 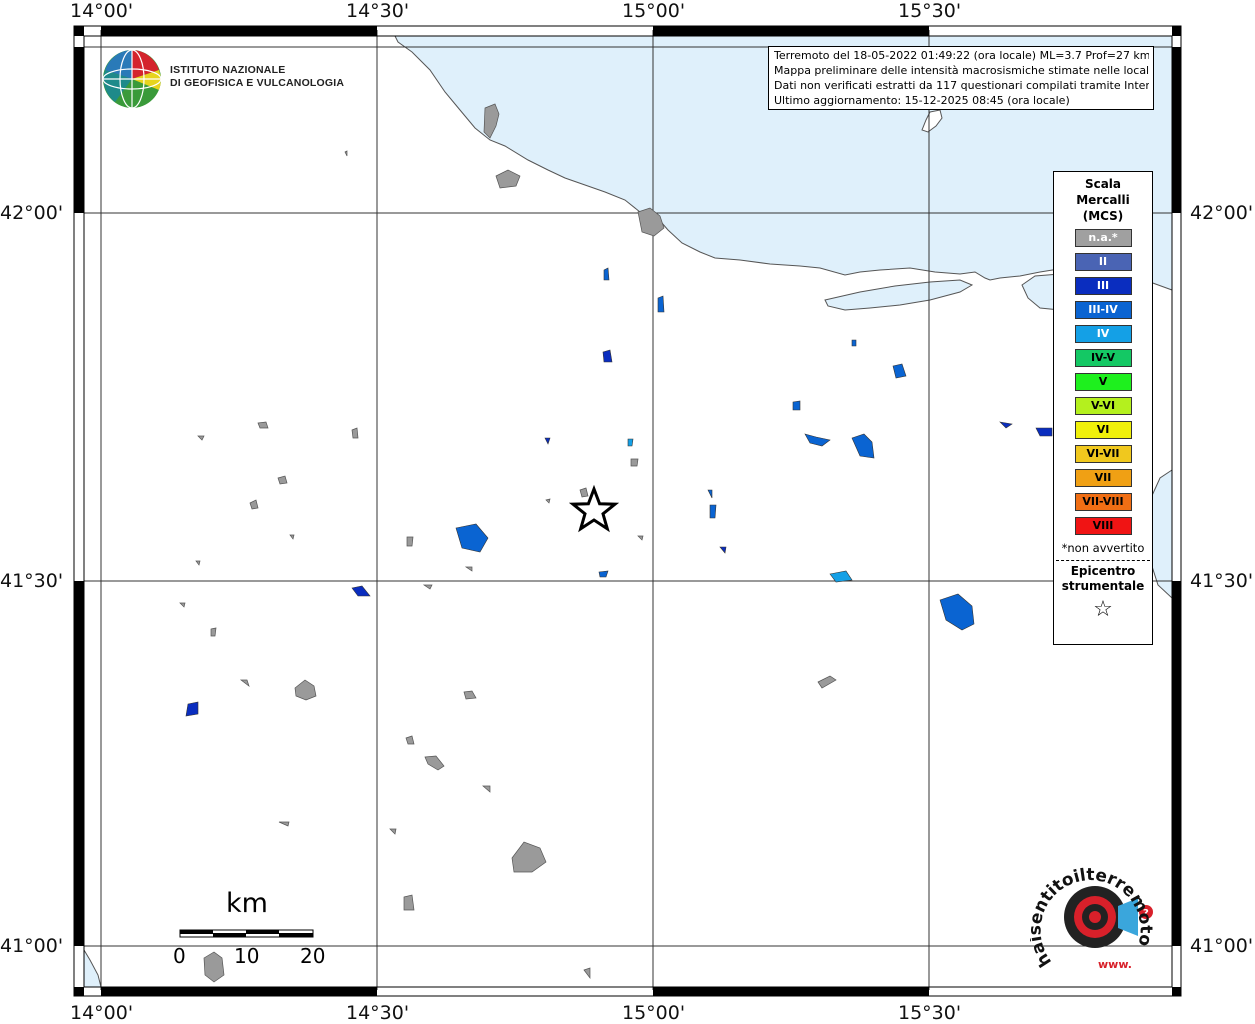 What do you see at coordinates (1103, 571) in the screenshot?
I see `legend-epicenter-1: Epicentro` at bounding box center [1103, 571].